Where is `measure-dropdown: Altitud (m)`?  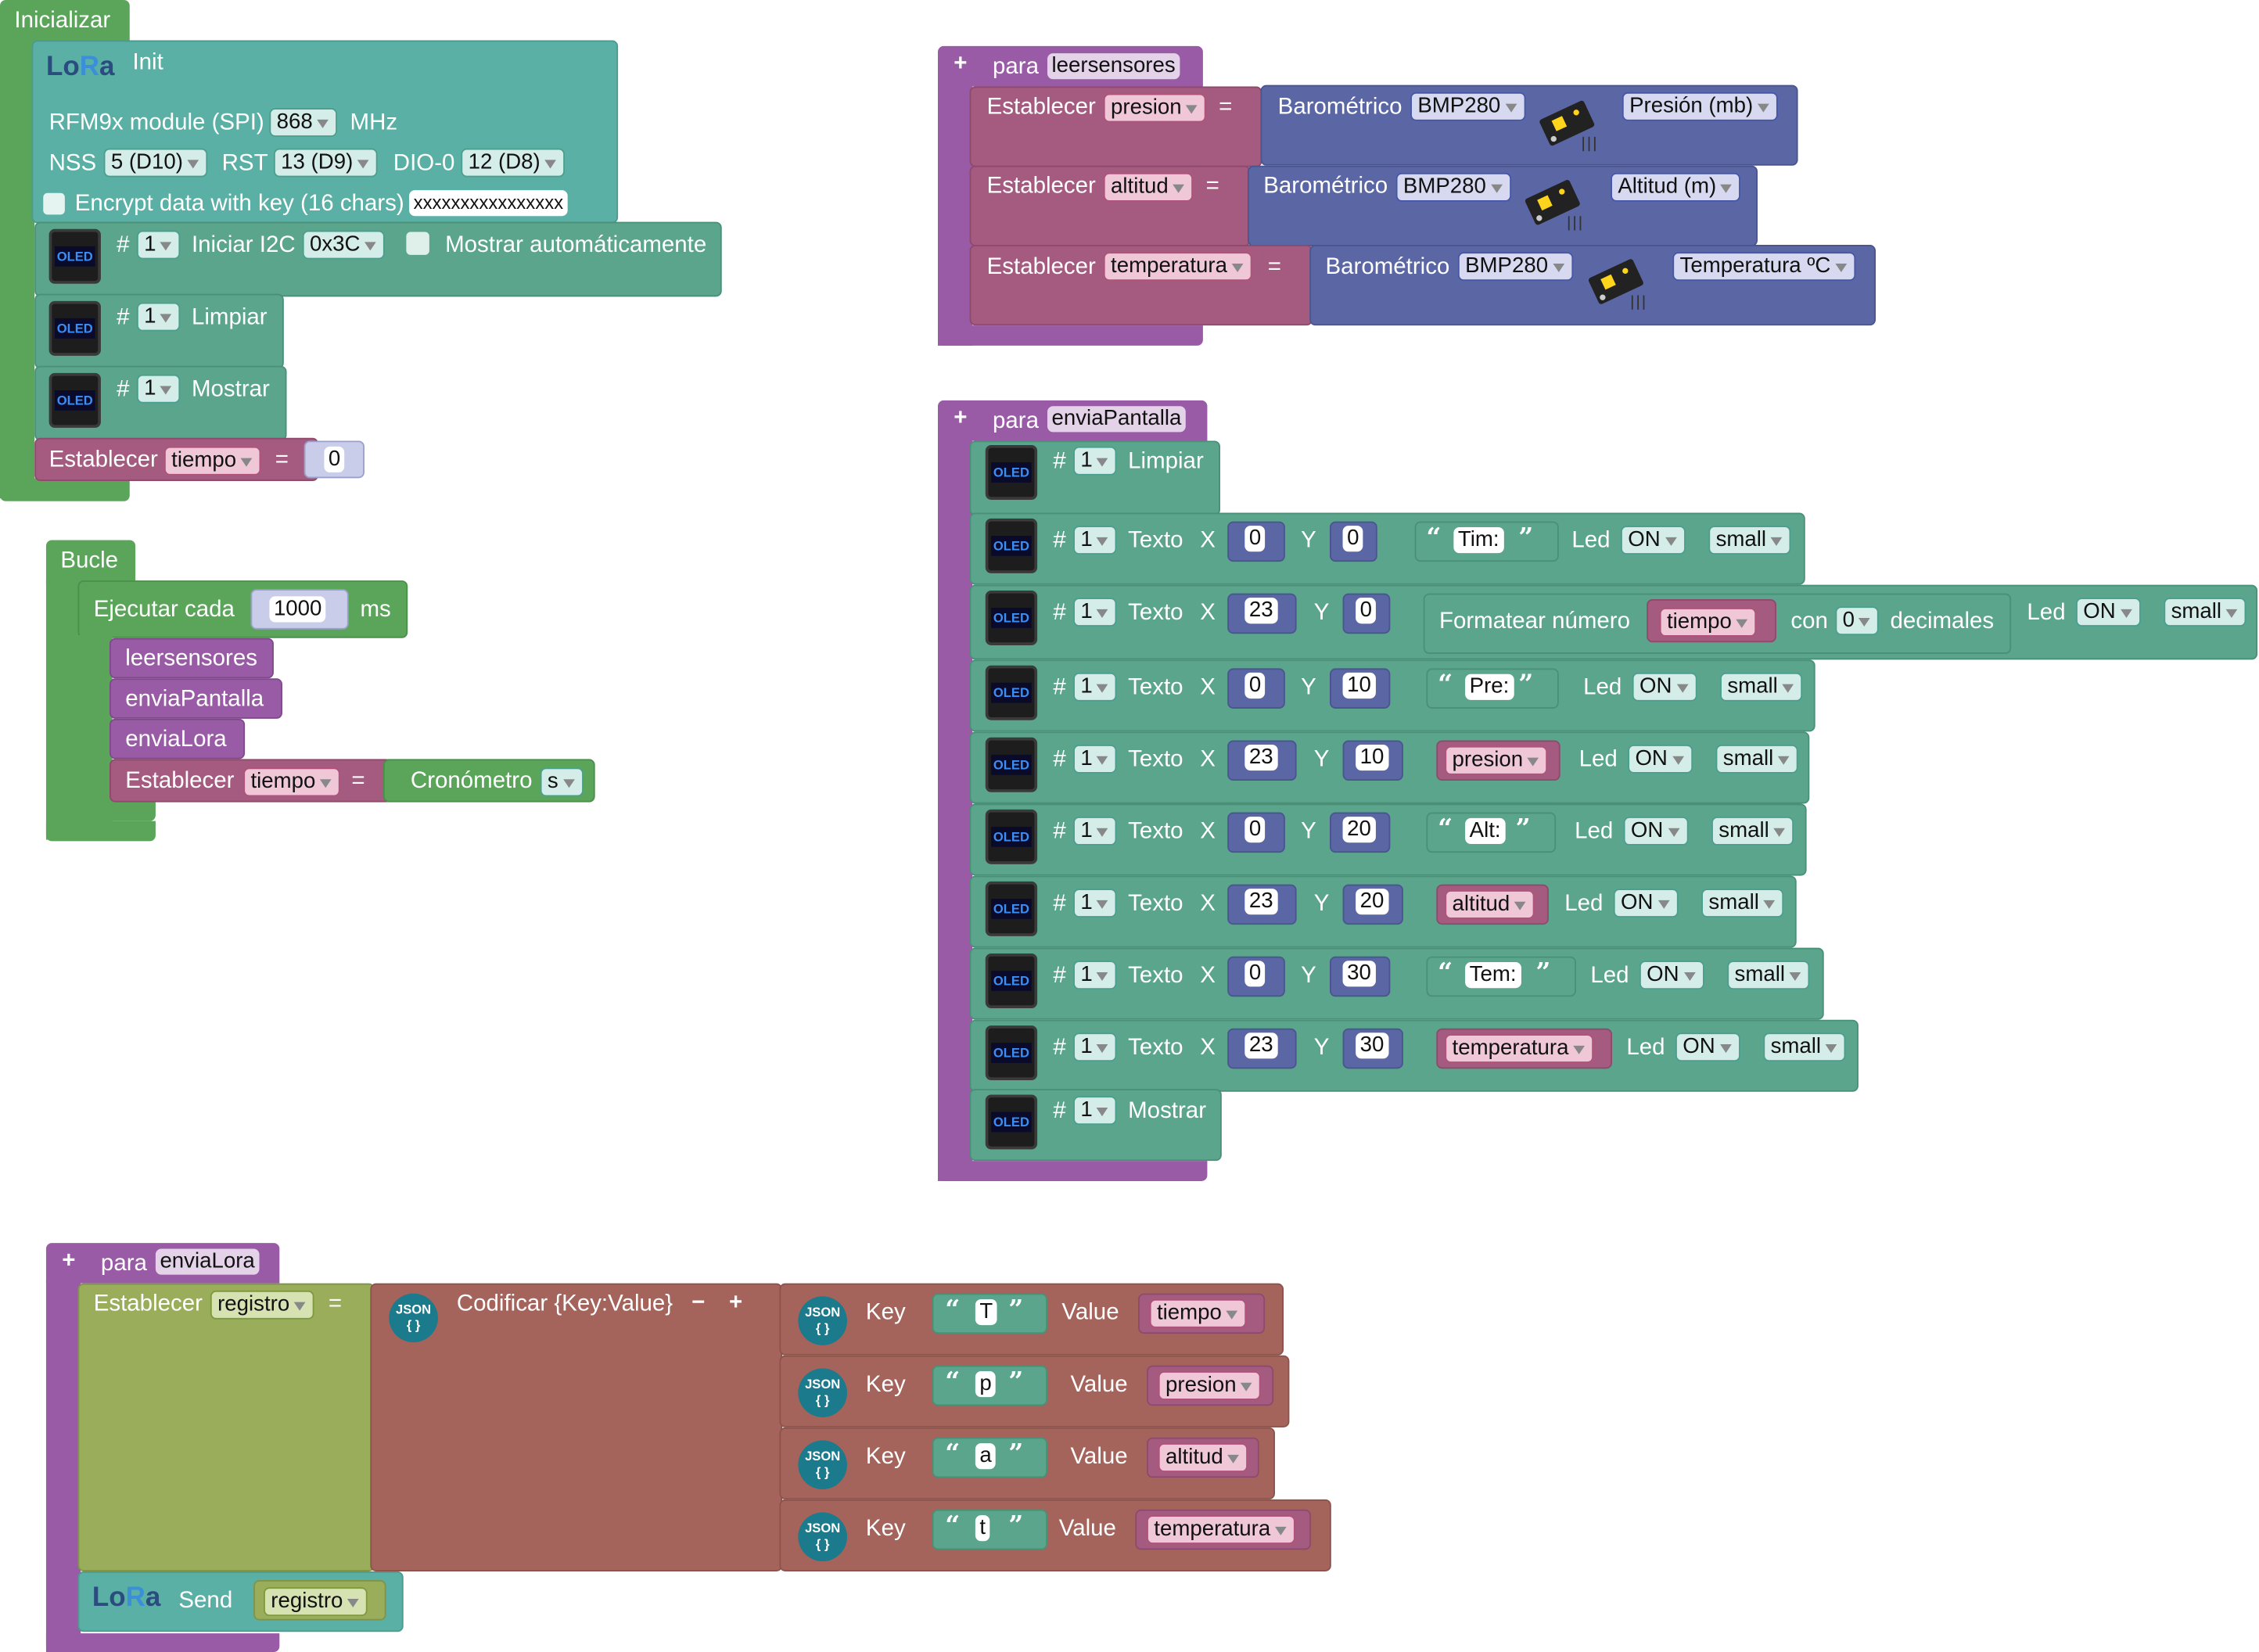
measure-dropdown: Altitud (m) is located at coordinates (1676, 187).